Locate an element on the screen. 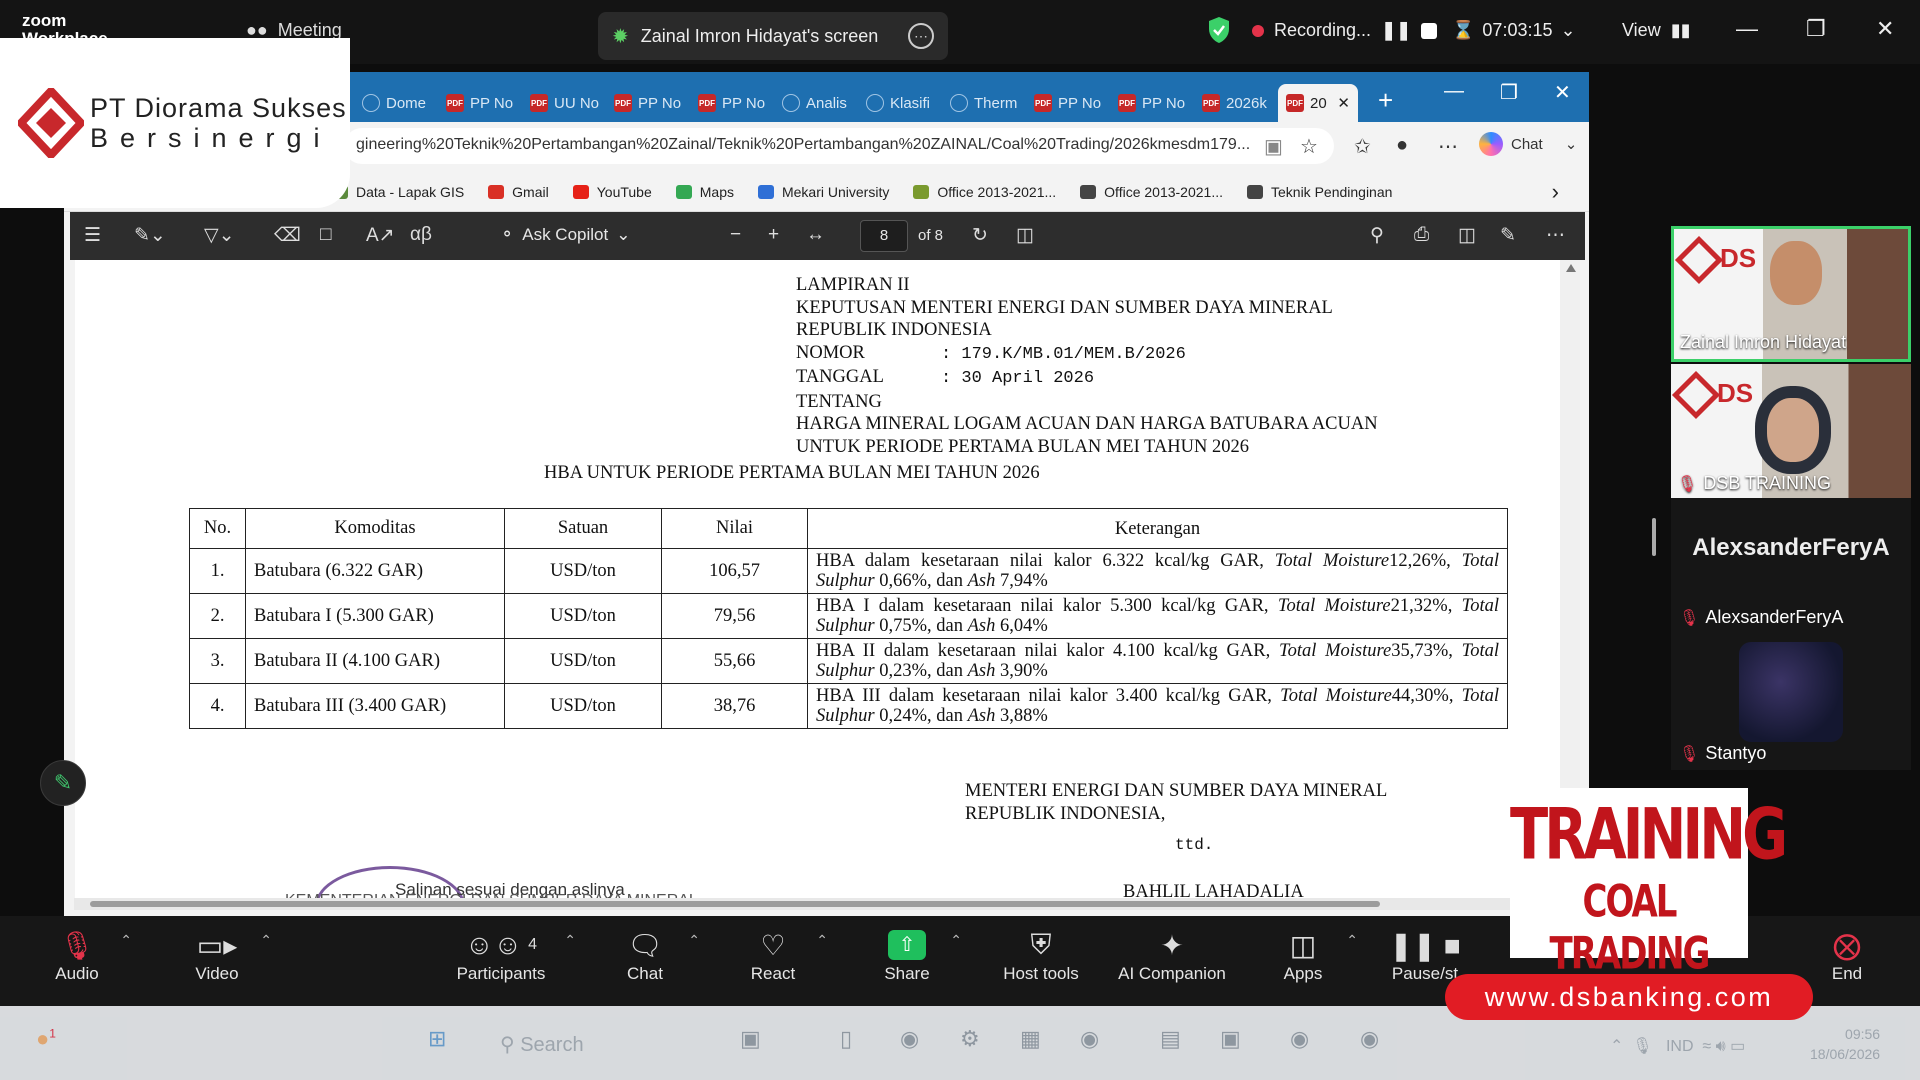 This screenshot has height=1080, width=1920. browser-icon: ◉ is located at coordinates (909, 1039).